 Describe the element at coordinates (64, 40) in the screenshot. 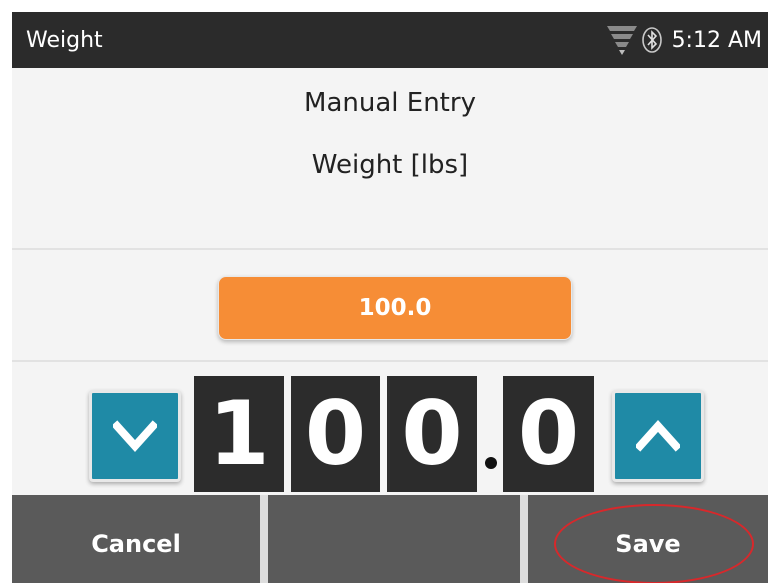

I see `status-bar-title: Weight` at that location.